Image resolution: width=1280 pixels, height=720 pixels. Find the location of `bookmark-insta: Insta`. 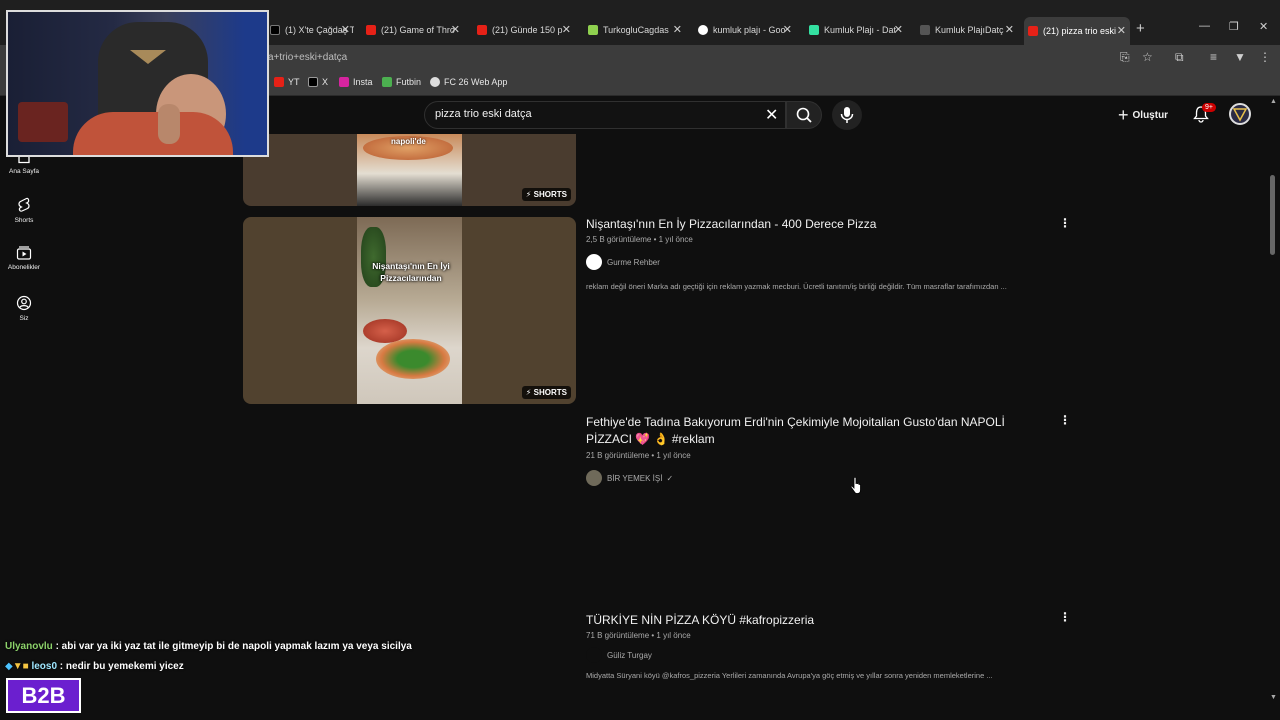

bookmark-insta: Insta is located at coordinates (356, 82).